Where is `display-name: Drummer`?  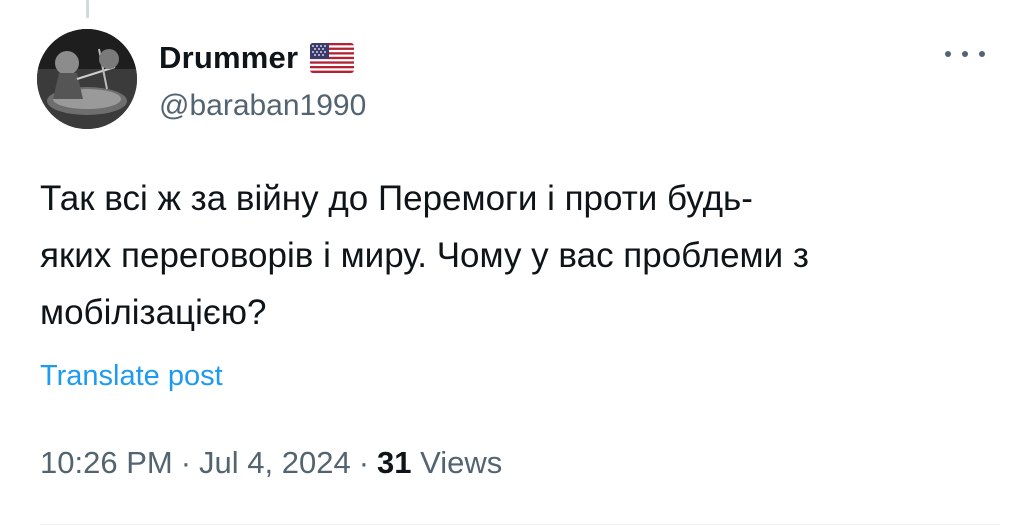
display-name: Drummer is located at coordinates (228, 58).